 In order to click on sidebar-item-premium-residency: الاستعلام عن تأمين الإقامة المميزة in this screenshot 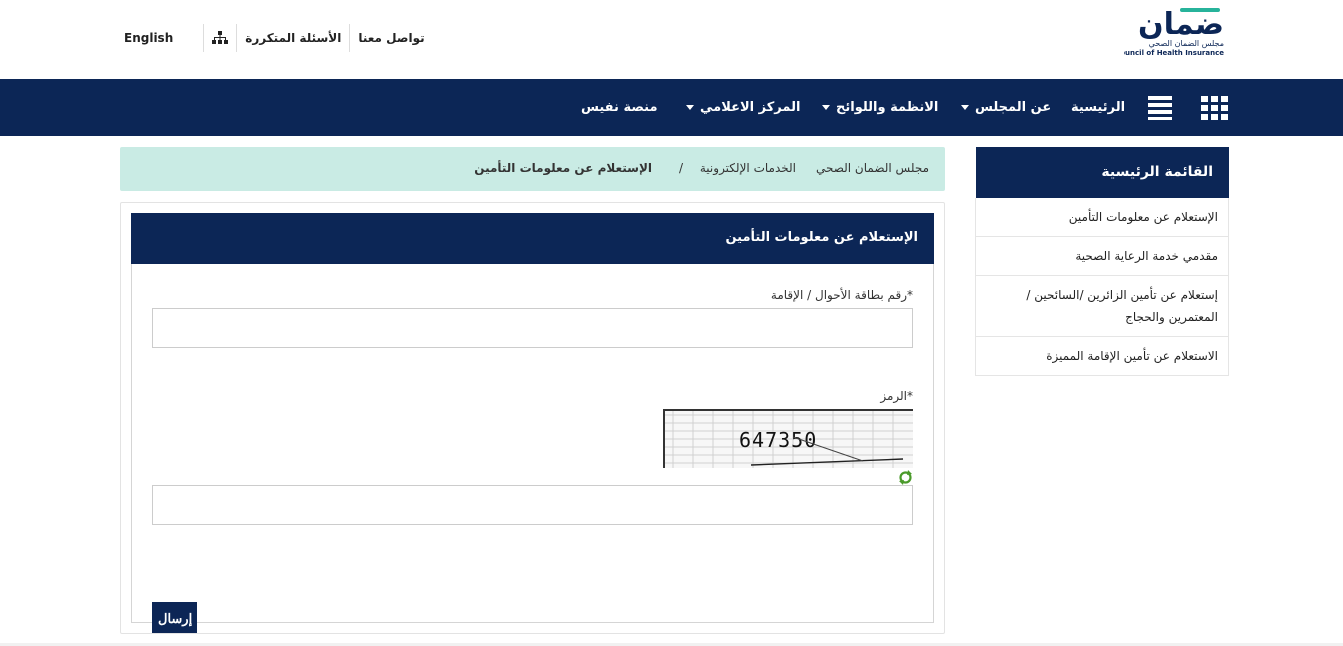, I will do `click(1102, 355)`.